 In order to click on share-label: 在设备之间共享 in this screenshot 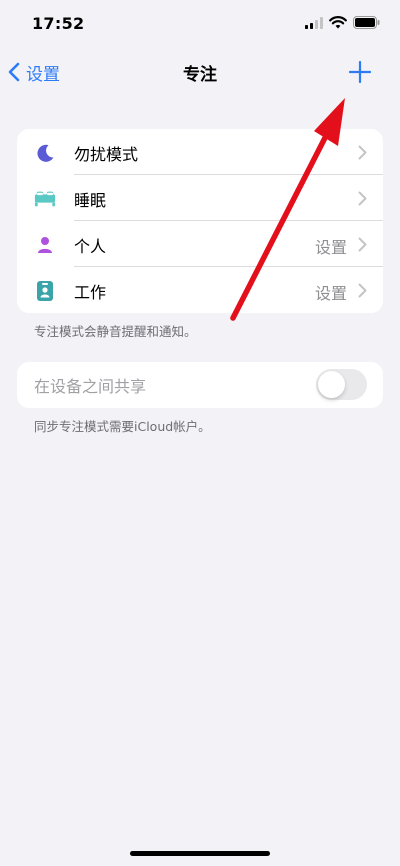, I will do `click(90, 386)`.